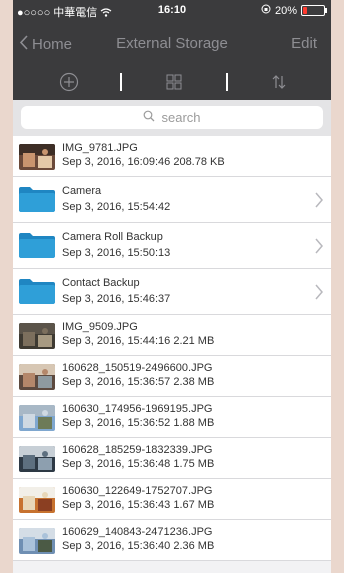  What do you see at coordinates (100, 148) in the screenshot?
I see `file-name: IMG_9781.JPG` at bounding box center [100, 148].